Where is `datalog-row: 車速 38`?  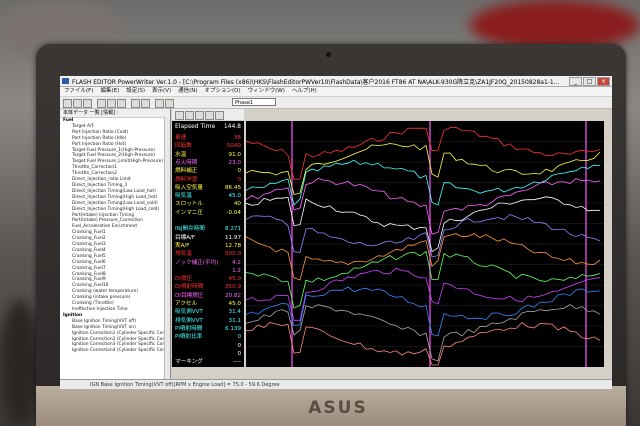 datalog-row: 車速 38 is located at coordinates (208, 138).